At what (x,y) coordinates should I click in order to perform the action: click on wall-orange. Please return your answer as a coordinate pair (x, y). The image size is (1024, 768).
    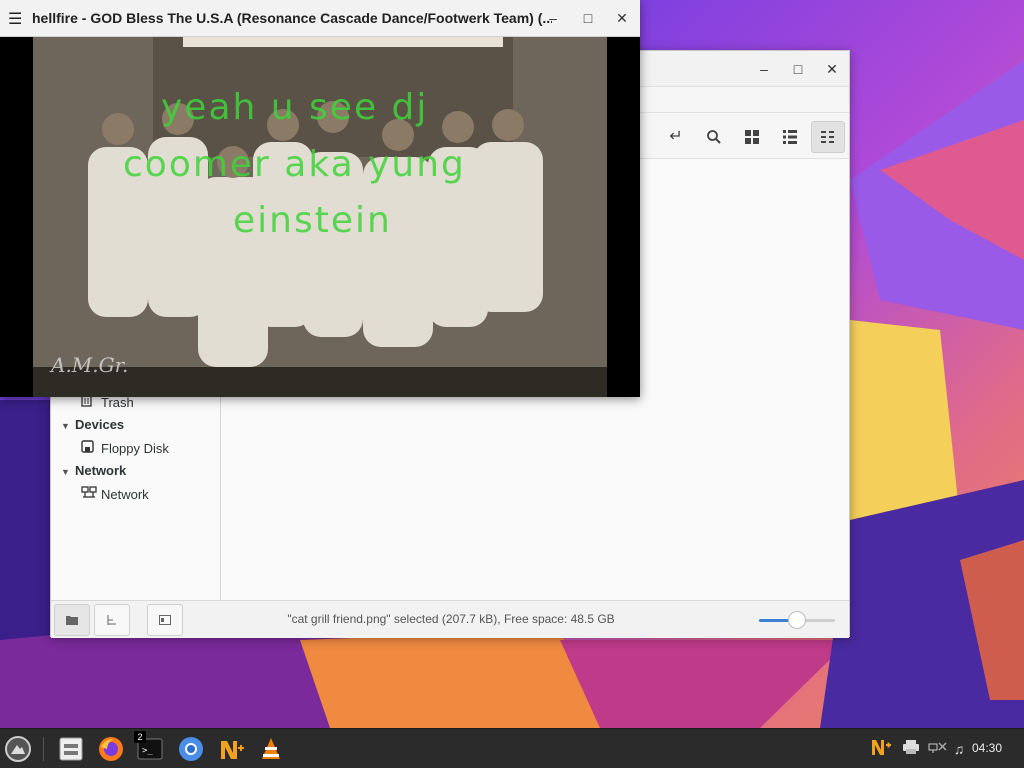
    Looking at the image, I should click on (450, 679).